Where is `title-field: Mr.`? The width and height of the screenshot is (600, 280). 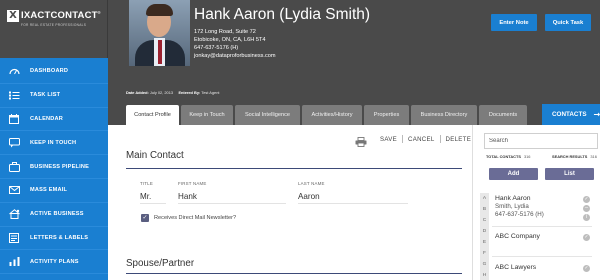 title-field: Mr. is located at coordinates (153, 196).